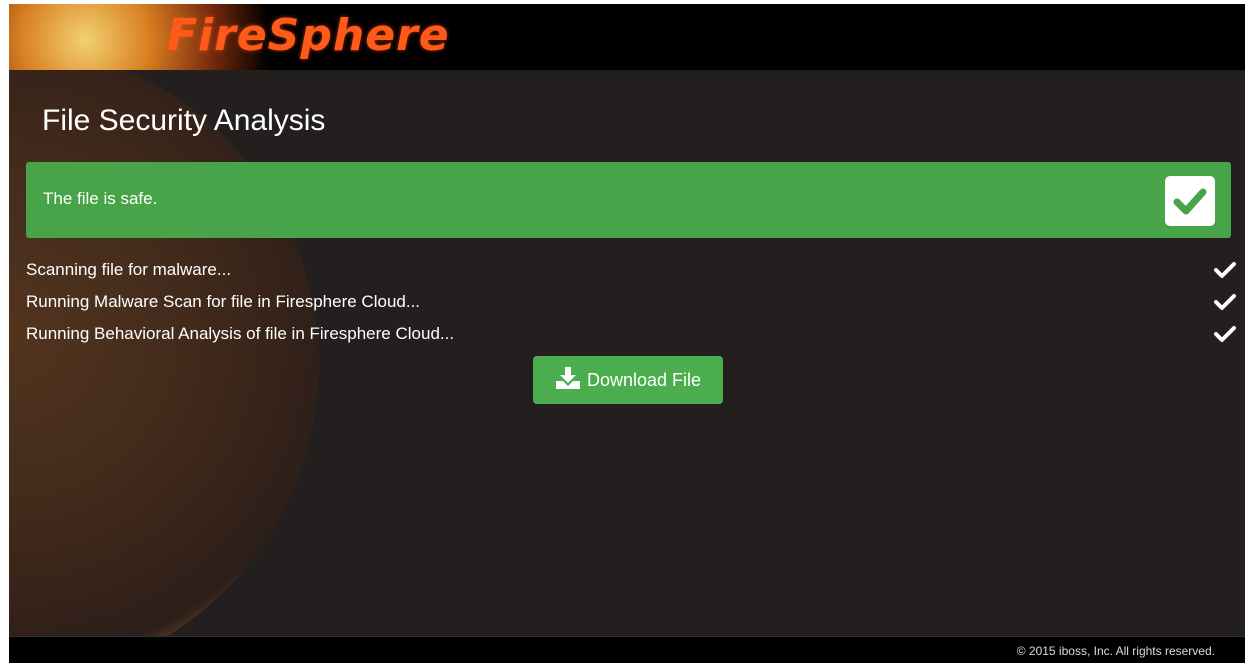 Image resolution: width=1245 pixels, height=663 pixels. What do you see at coordinates (308, 35) in the screenshot?
I see `firesphere-logo: FireSphere` at bounding box center [308, 35].